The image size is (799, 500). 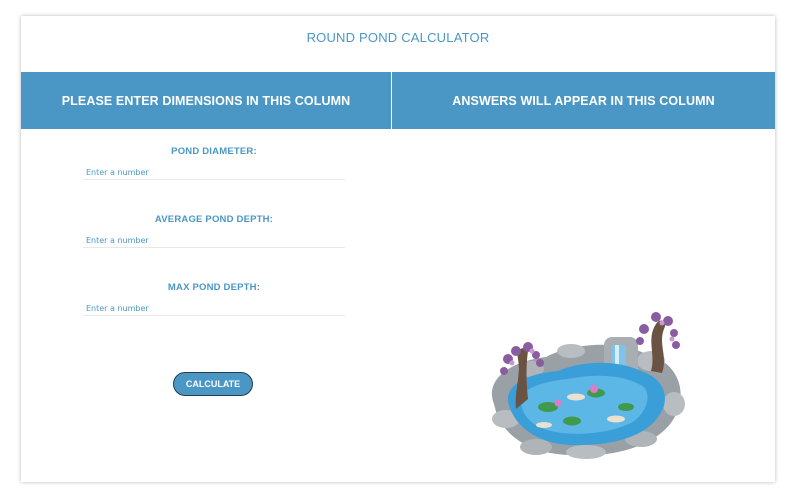 I want to click on pond-diameter-input, so click(x=214, y=173).